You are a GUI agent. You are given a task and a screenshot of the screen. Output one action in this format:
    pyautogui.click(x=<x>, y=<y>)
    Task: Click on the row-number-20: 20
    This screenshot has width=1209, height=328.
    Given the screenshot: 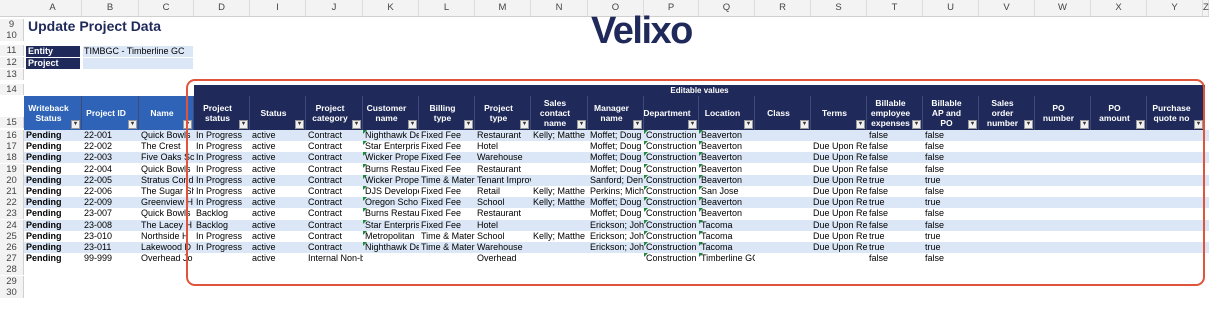 What is the action you would take?
    pyautogui.click(x=12, y=180)
    